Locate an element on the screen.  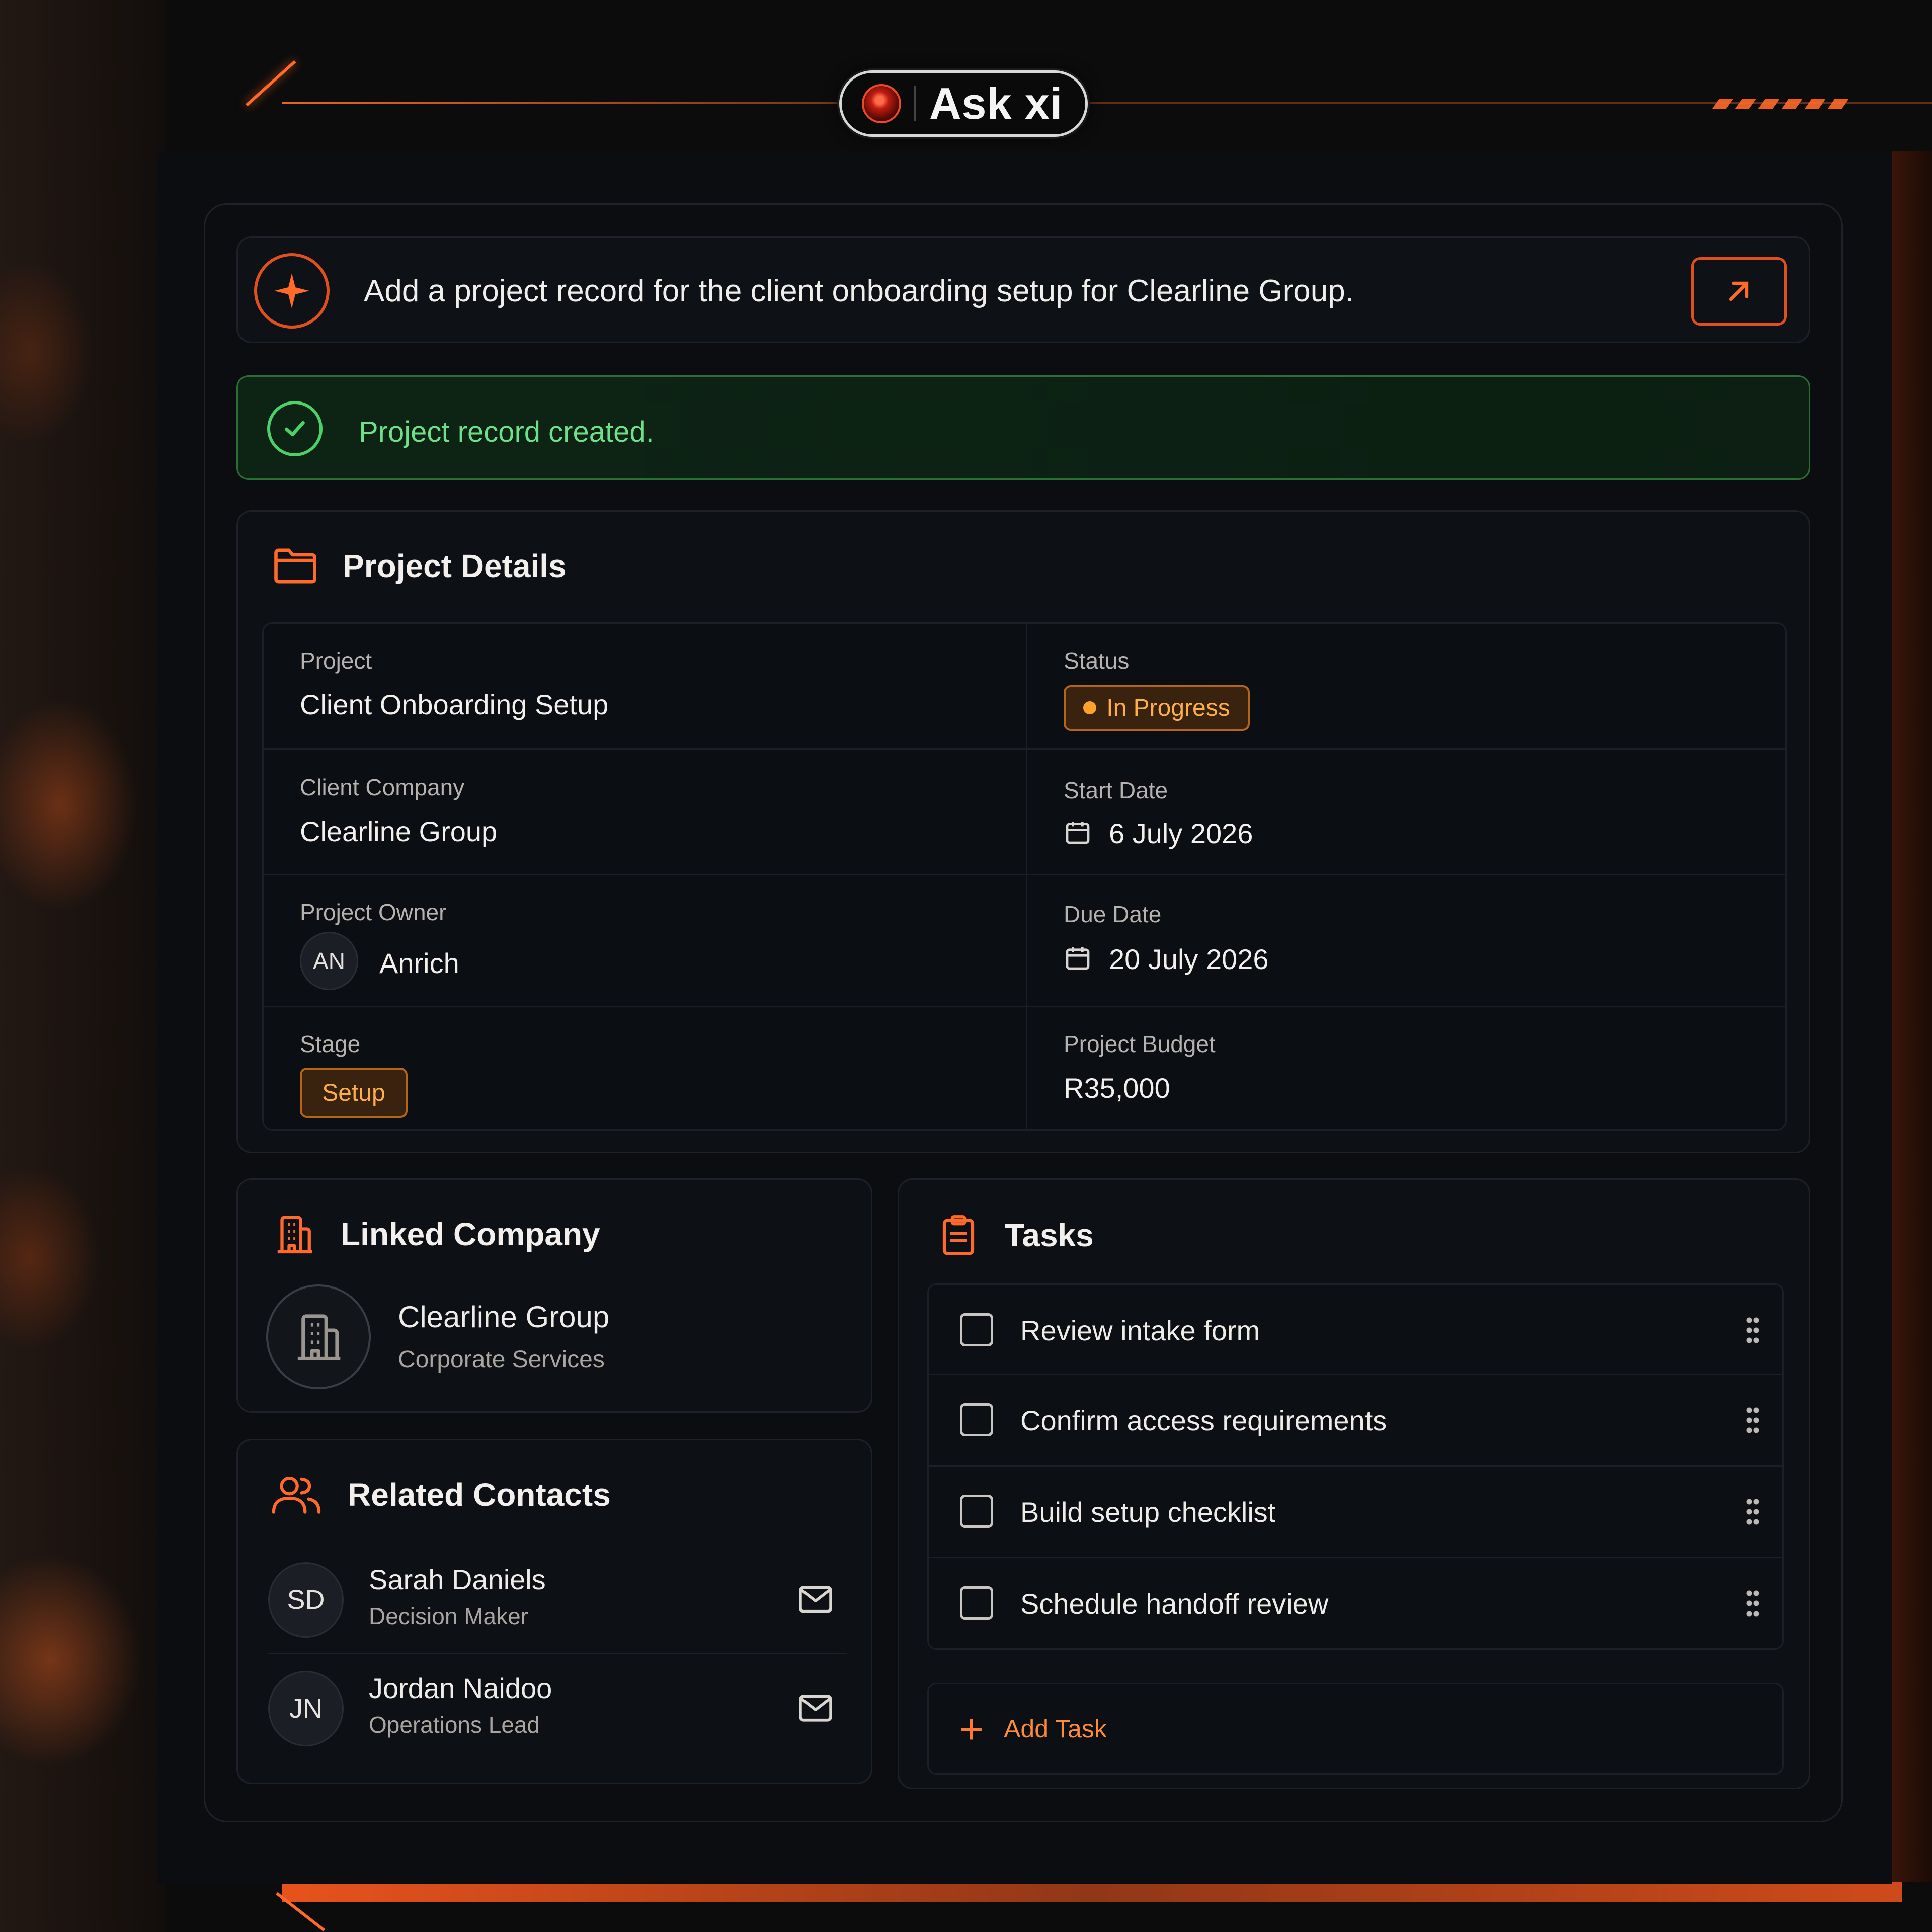
field-value: 6 July 2026 is located at coordinates (1181, 834).